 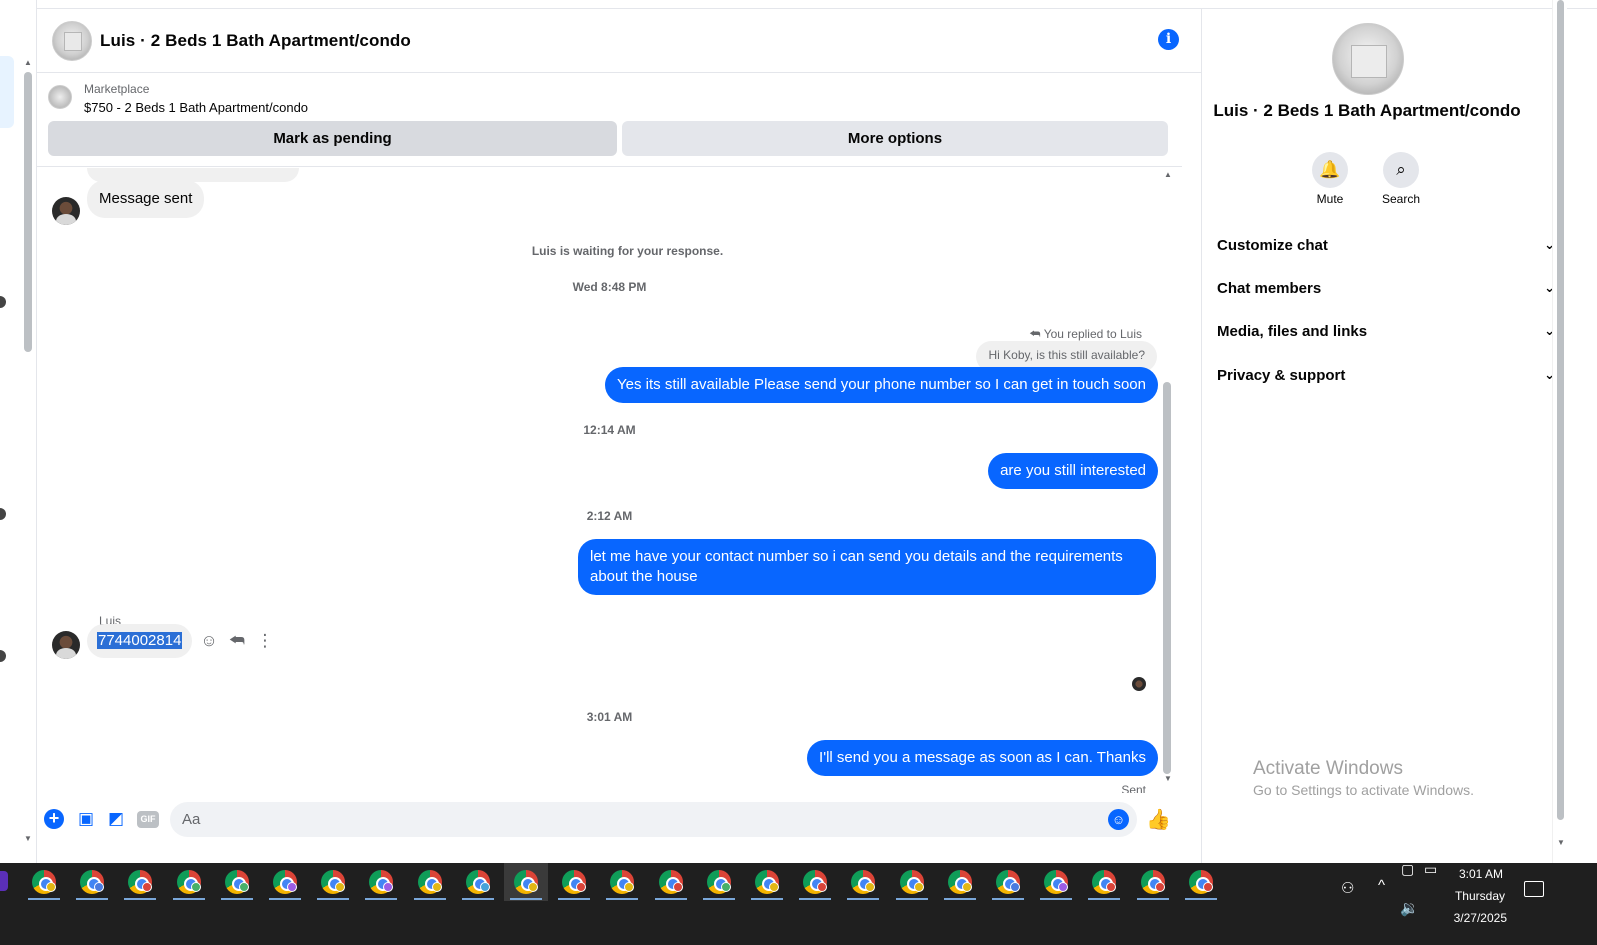 I want to click on info-icon: i, so click(x=1168, y=39).